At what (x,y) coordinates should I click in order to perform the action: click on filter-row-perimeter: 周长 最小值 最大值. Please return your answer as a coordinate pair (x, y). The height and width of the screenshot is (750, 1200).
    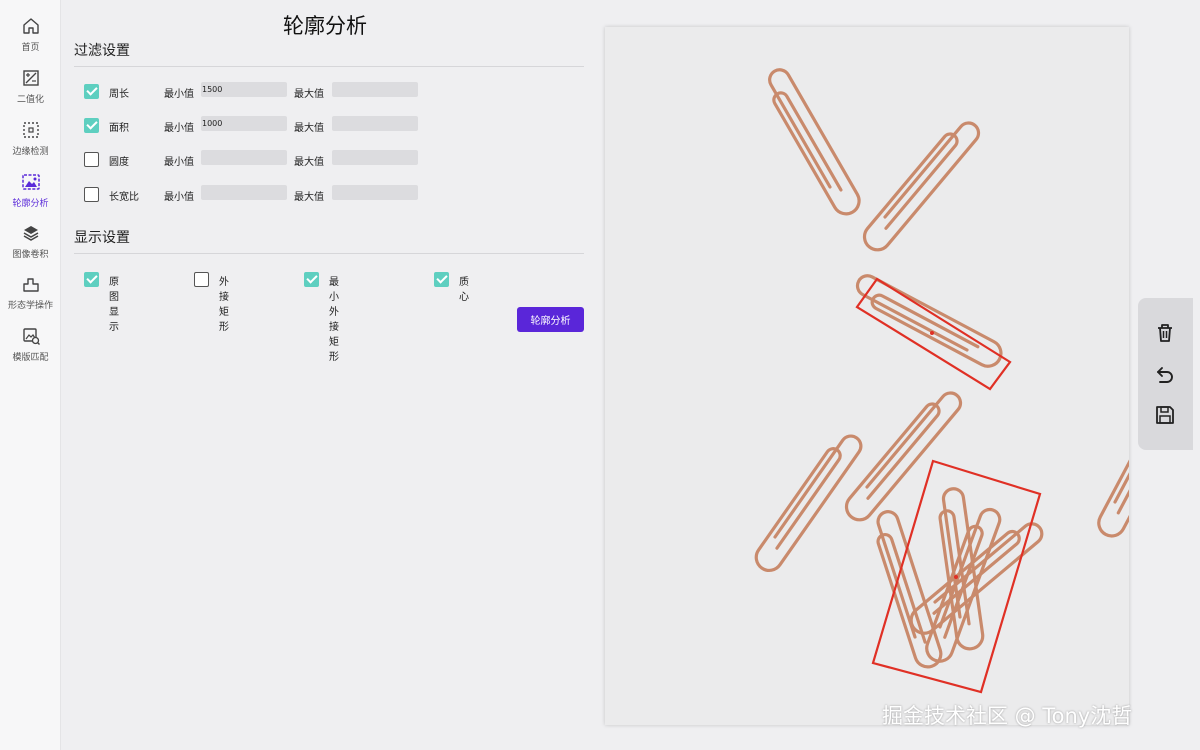
    Looking at the image, I should click on (334, 92).